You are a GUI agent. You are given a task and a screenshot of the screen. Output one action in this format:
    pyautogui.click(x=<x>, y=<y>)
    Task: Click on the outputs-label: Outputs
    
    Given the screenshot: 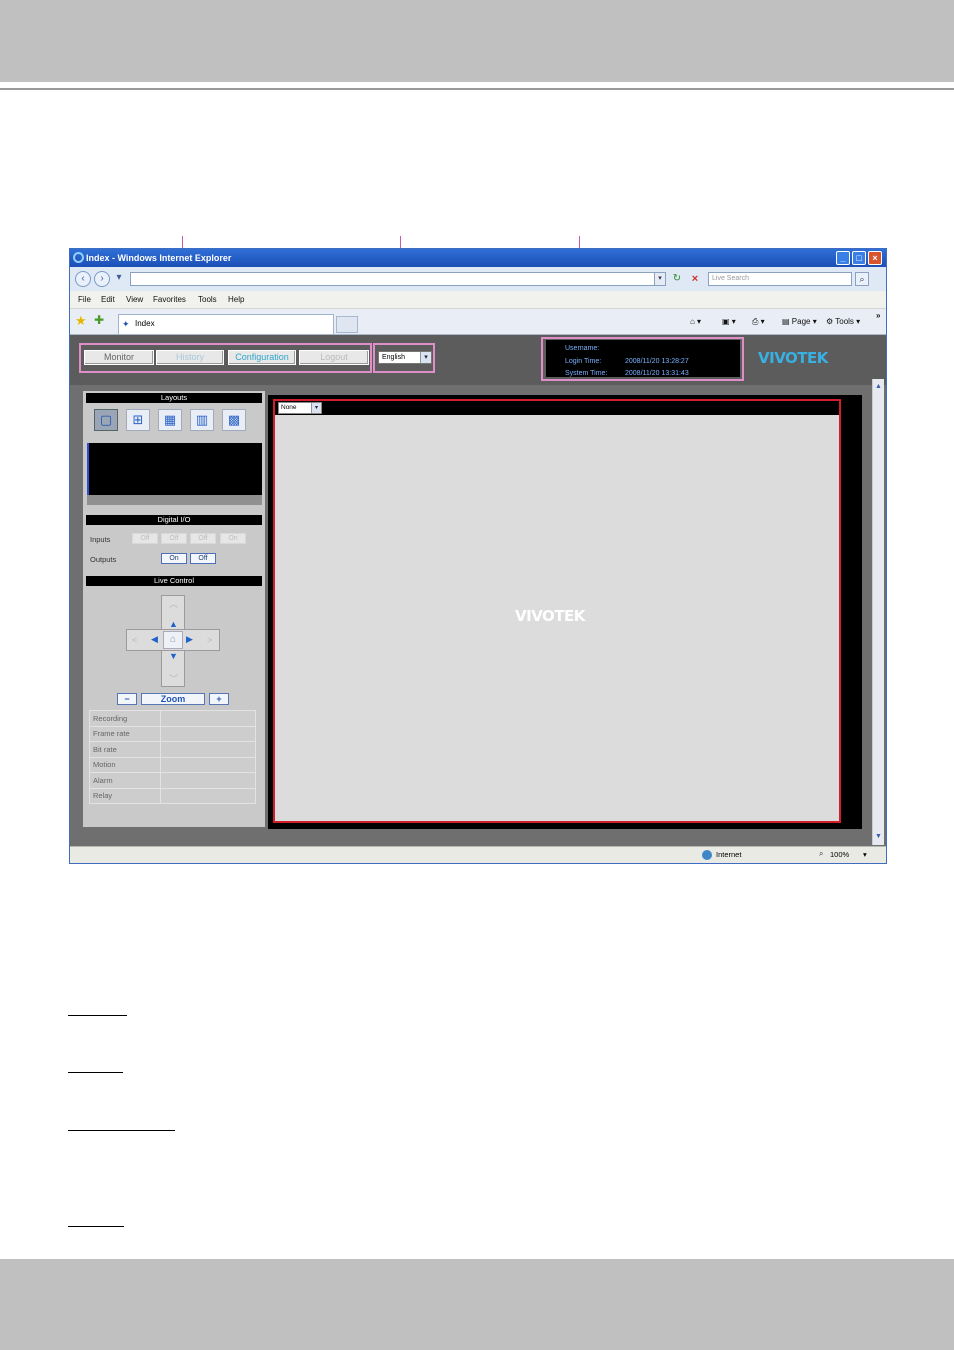 What is the action you would take?
    pyautogui.click(x=103, y=559)
    